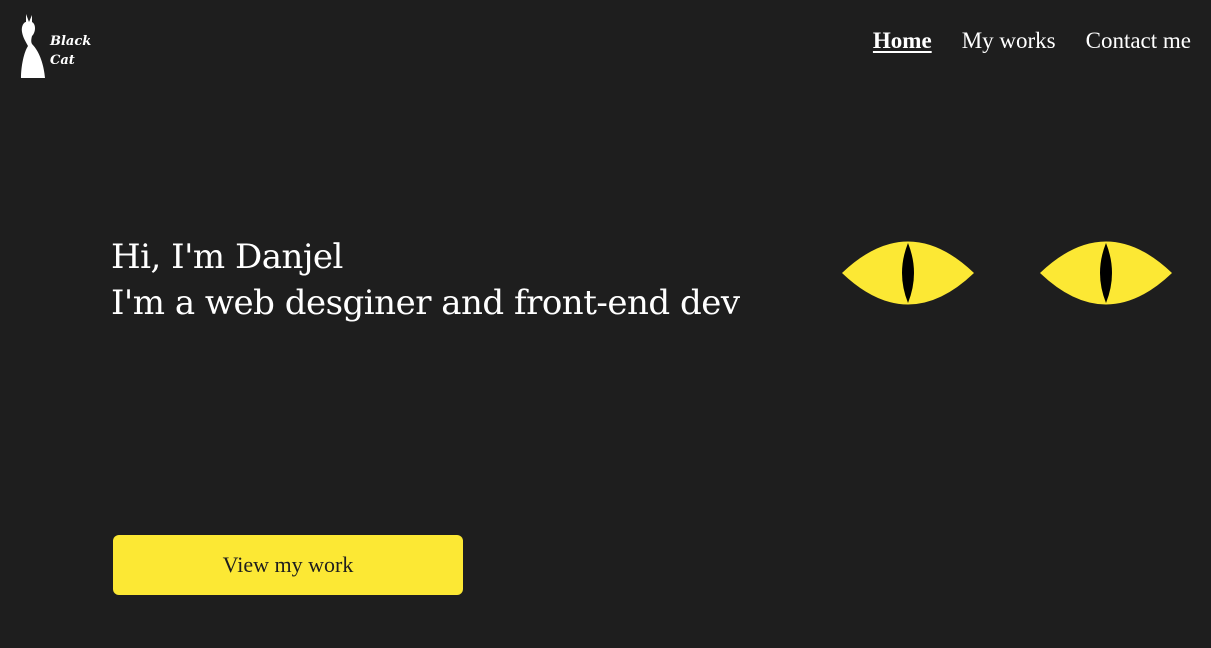 The image size is (1211, 648). Describe the element at coordinates (425, 303) in the screenshot. I see `hero-tagline: I'm a web desginer and front-end dev` at that location.